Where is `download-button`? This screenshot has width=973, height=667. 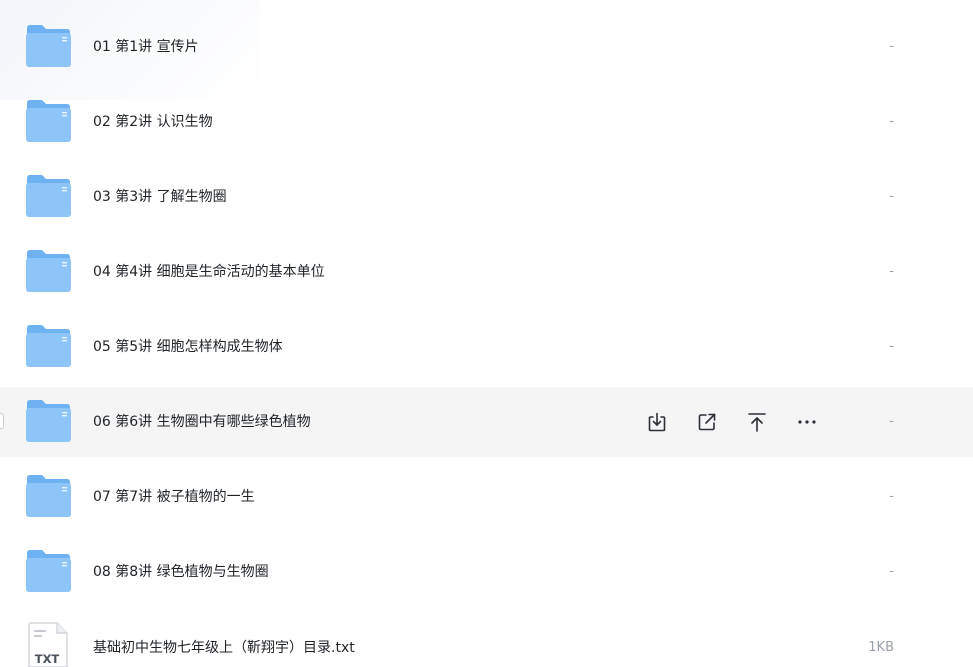 download-button is located at coordinates (657, 422).